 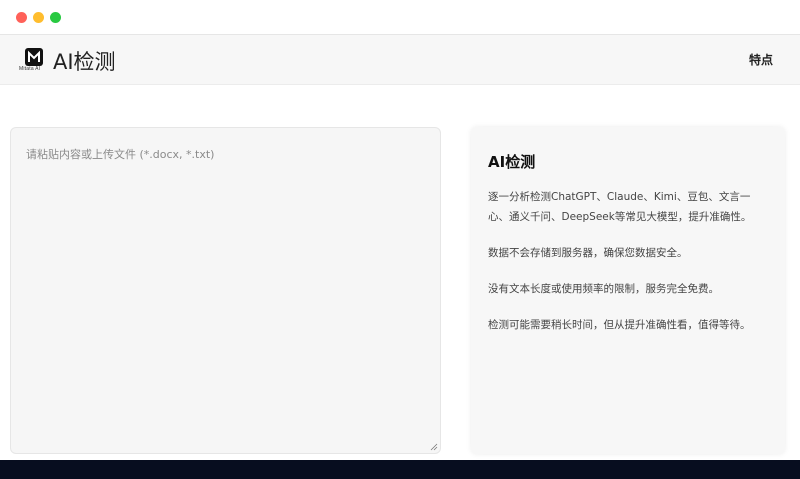 I want to click on site-header: Mitata AI AI检测 特点, so click(x=400, y=60).